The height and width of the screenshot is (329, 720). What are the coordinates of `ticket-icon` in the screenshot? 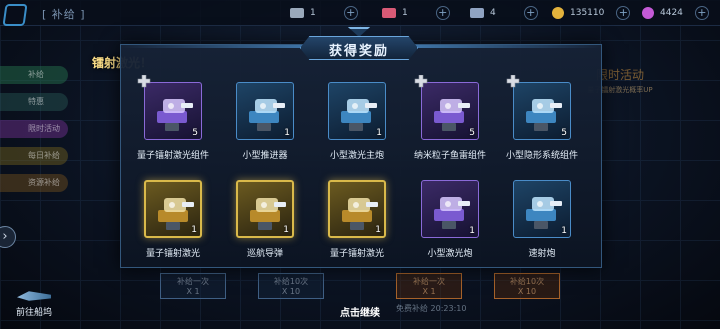 It's located at (297, 13).